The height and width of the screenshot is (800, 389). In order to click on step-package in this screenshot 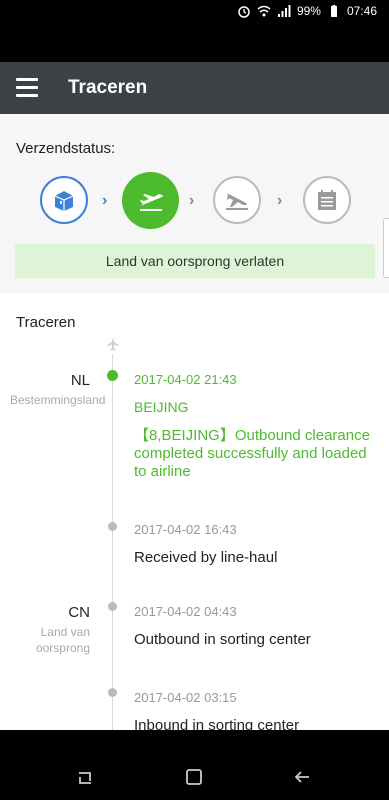, I will do `click(64, 200)`.